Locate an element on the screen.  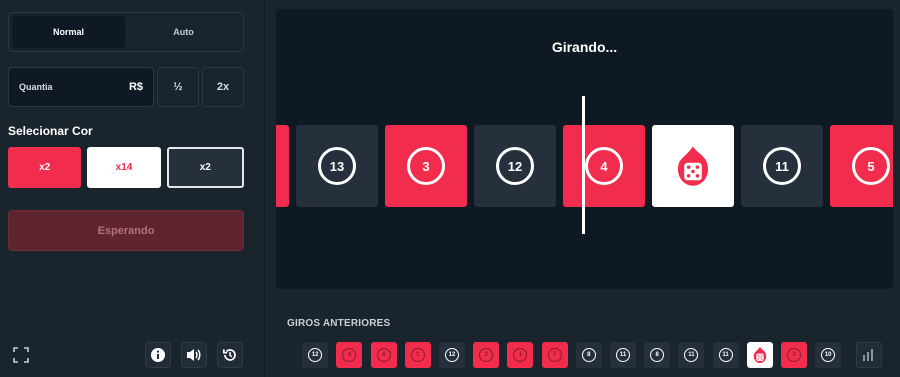
color-white-button: x14 is located at coordinates (124, 167).